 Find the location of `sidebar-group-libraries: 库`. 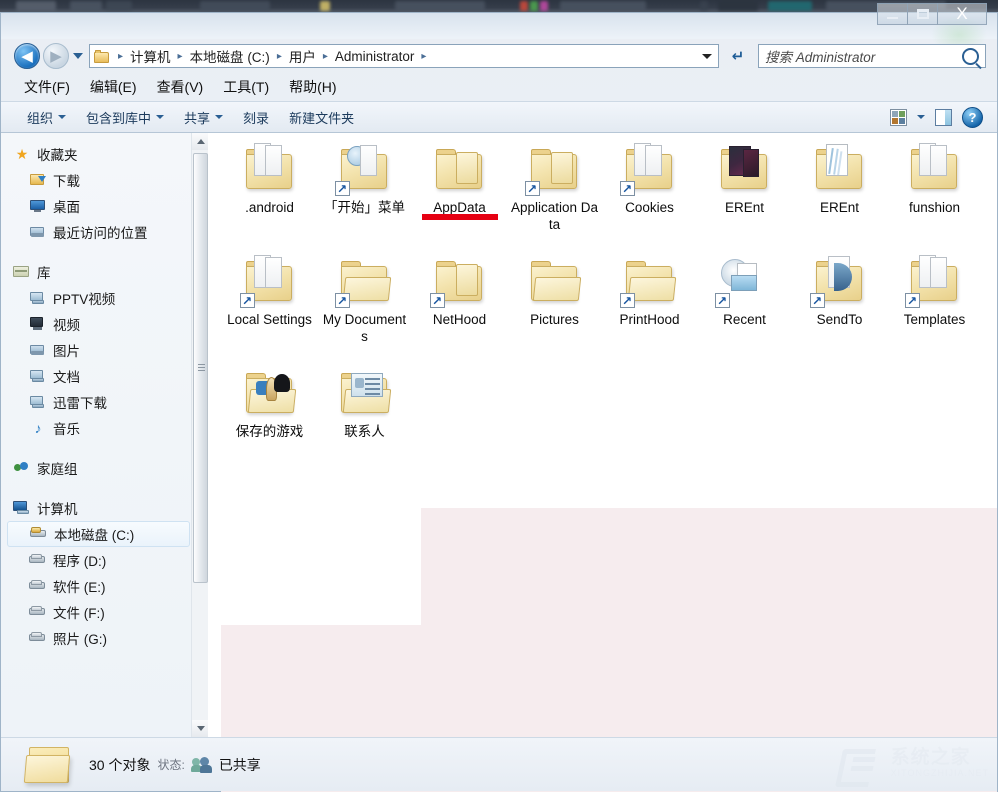

sidebar-group-libraries: 库 is located at coordinates (98, 272).